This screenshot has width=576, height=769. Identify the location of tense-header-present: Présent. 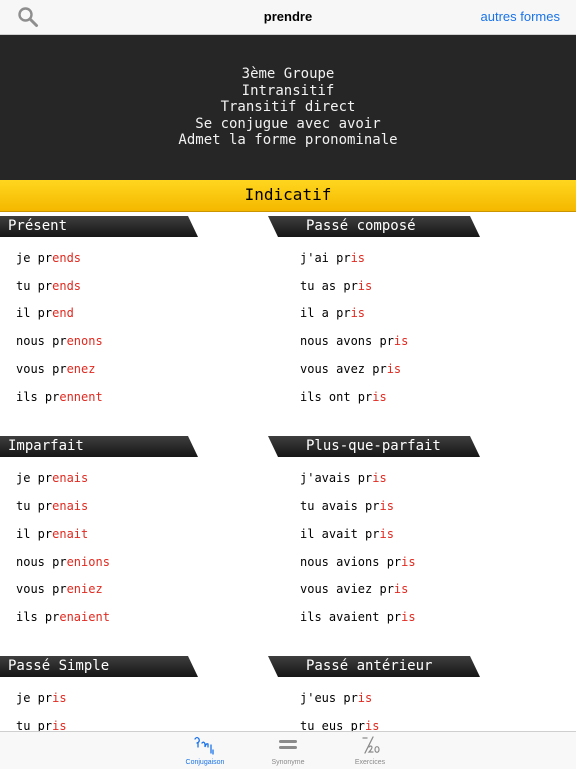
(99, 226).